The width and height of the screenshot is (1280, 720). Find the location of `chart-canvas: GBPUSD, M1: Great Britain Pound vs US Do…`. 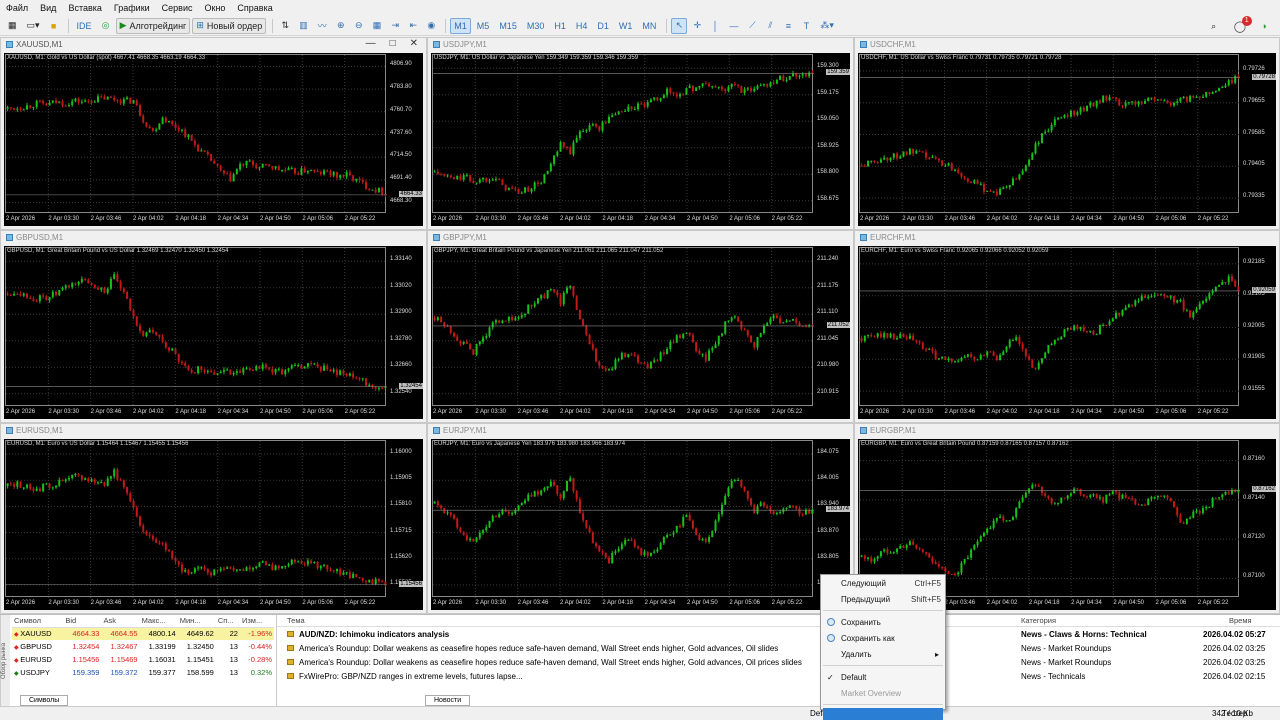

chart-canvas: GBPUSD, M1: Great Britain Pound vs US Do… is located at coordinates (213, 332).